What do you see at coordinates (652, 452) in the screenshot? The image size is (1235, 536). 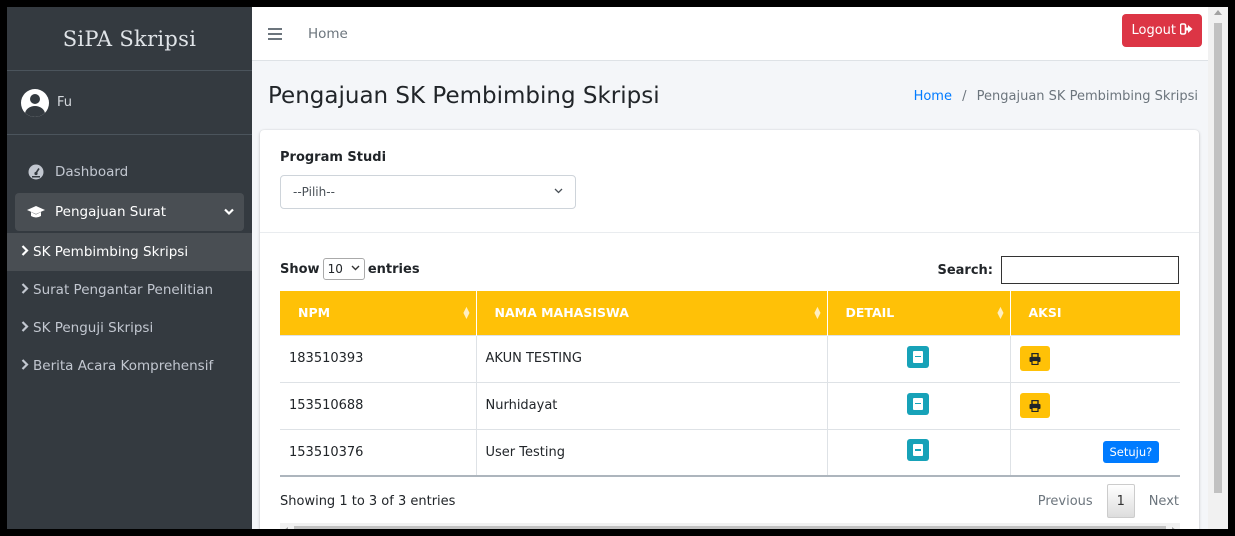 I see `cell-nama: User Testing` at bounding box center [652, 452].